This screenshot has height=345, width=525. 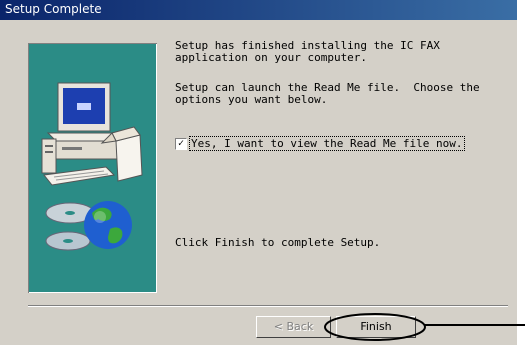 I want to click on button-divider, so click(x=268, y=306).